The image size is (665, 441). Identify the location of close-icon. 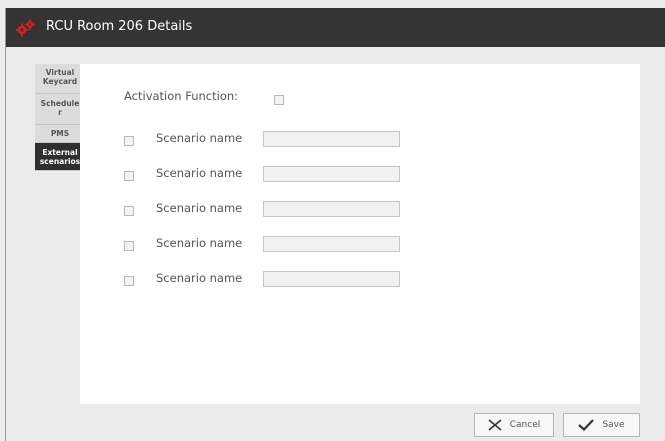
(495, 425).